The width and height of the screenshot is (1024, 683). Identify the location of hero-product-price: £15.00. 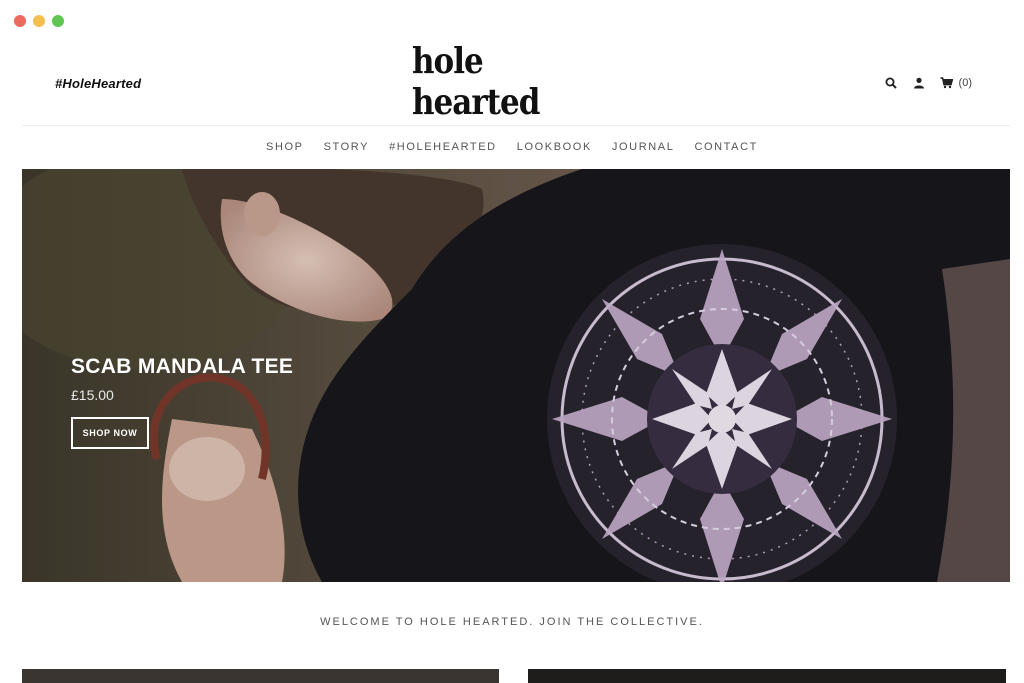
(92, 395).